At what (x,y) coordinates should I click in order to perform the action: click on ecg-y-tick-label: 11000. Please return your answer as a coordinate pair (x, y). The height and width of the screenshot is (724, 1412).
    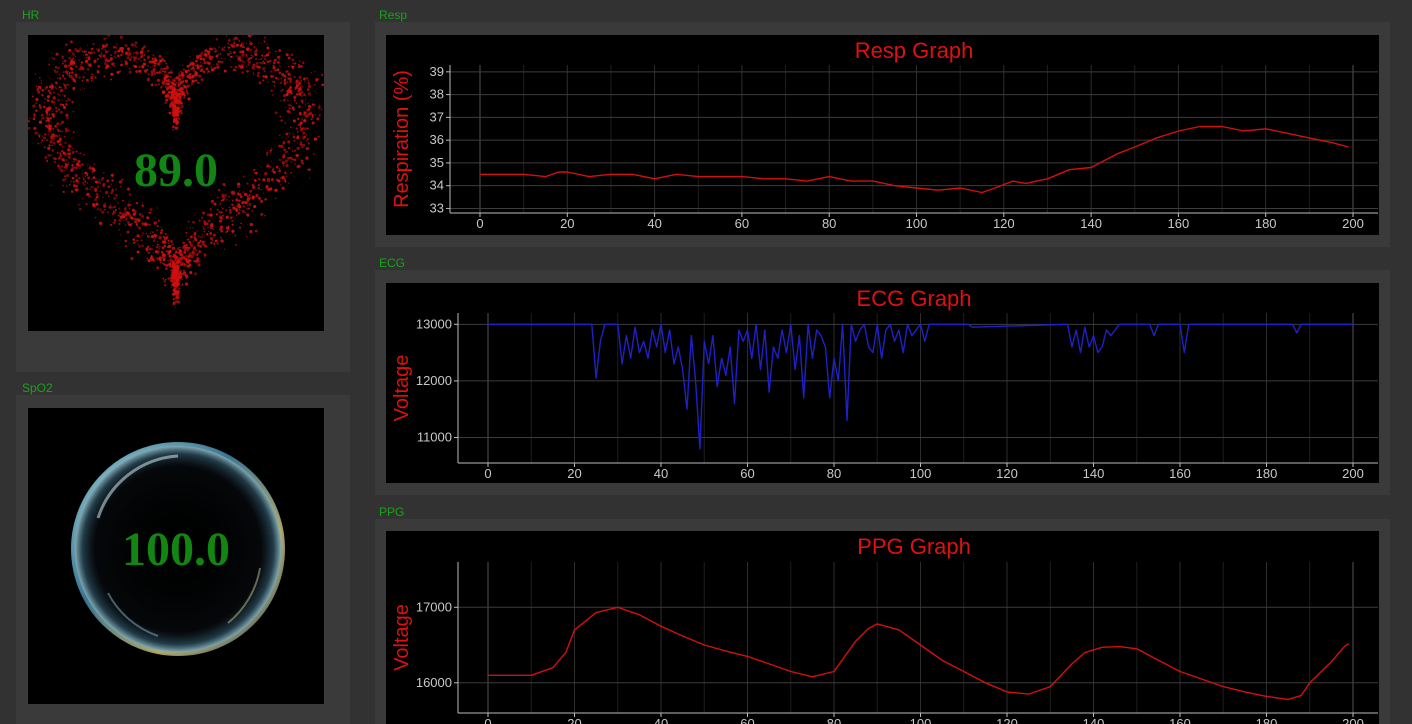
    Looking at the image, I should click on (434, 437).